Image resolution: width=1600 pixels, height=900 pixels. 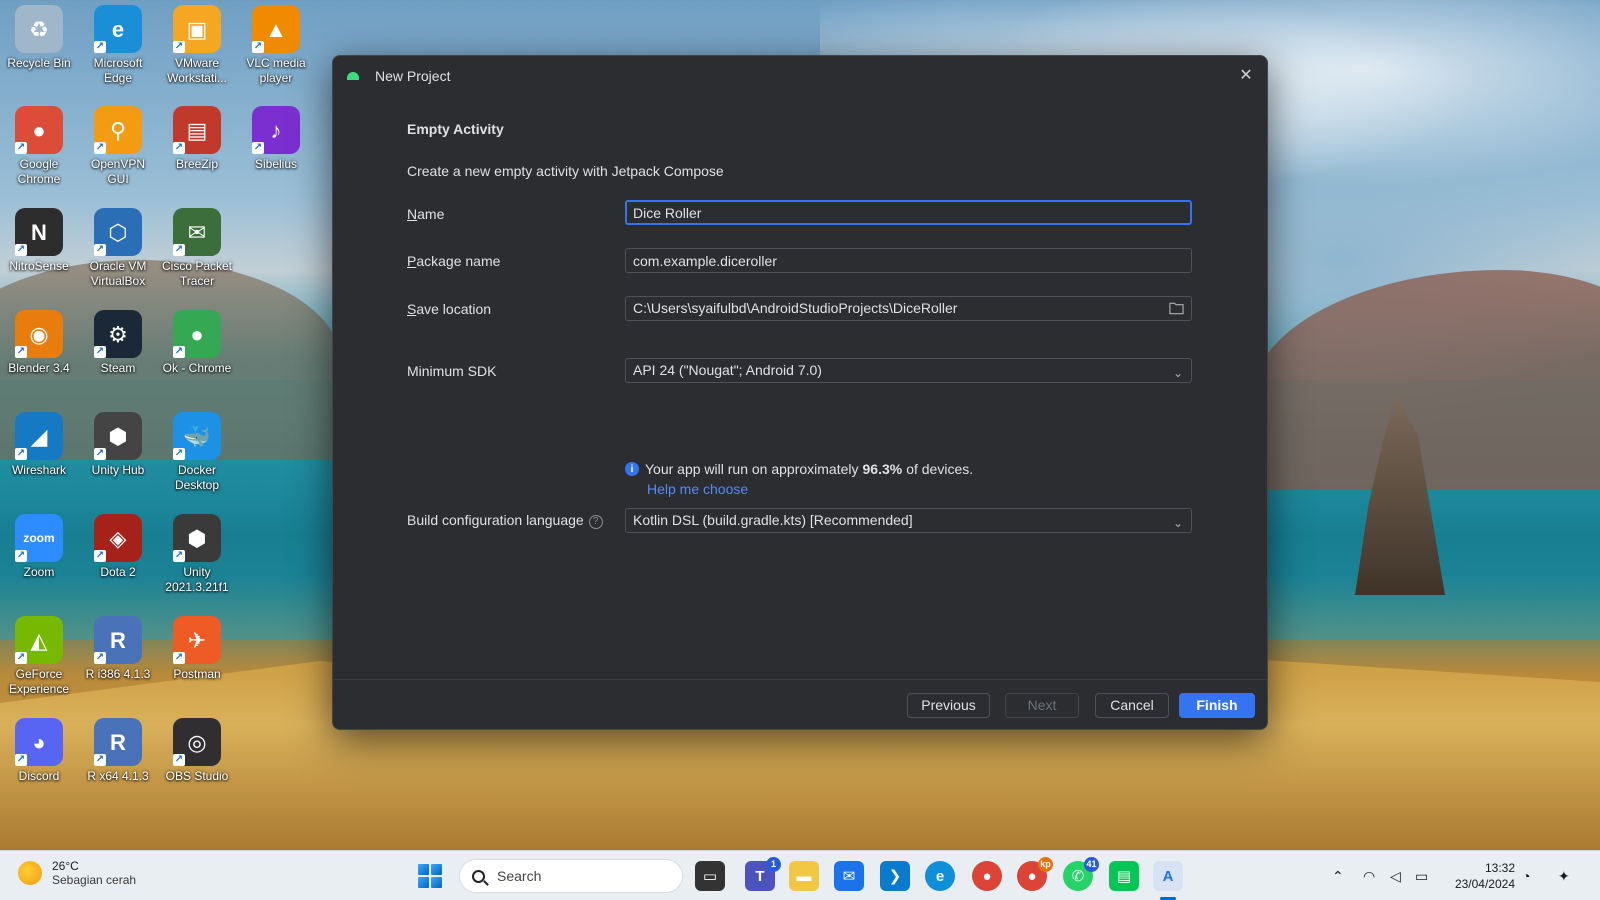 I want to click on dialog-titlebar: New Project ✕, so click(x=800, y=76).